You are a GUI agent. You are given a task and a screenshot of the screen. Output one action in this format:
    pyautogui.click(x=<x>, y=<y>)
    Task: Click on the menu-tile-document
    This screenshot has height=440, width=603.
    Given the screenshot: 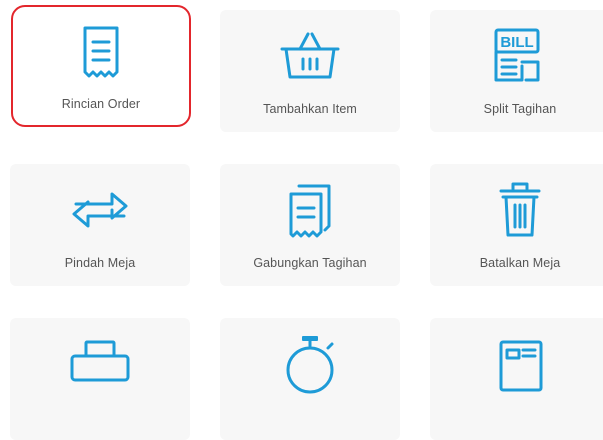 What is the action you would take?
    pyautogui.click(x=516, y=379)
    